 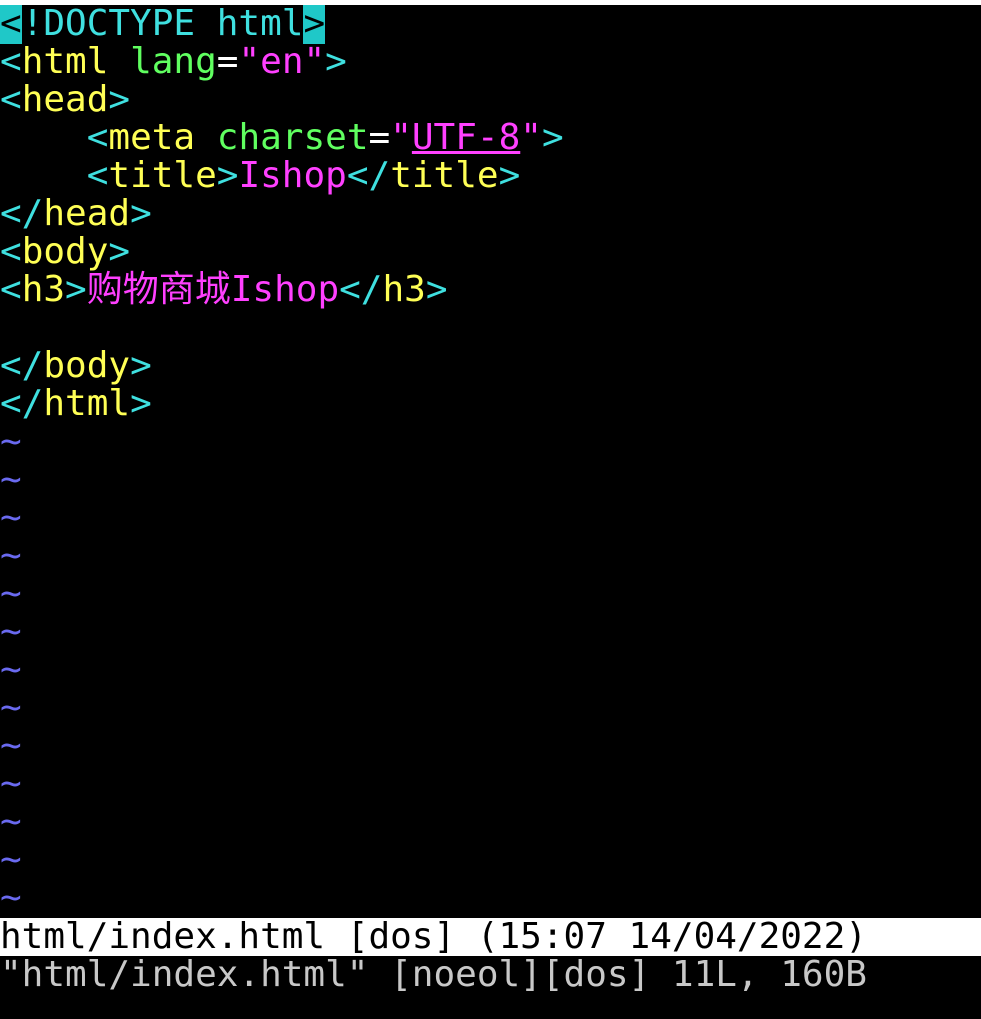 I want to click on code-line: <head>, so click(x=490, y=100).